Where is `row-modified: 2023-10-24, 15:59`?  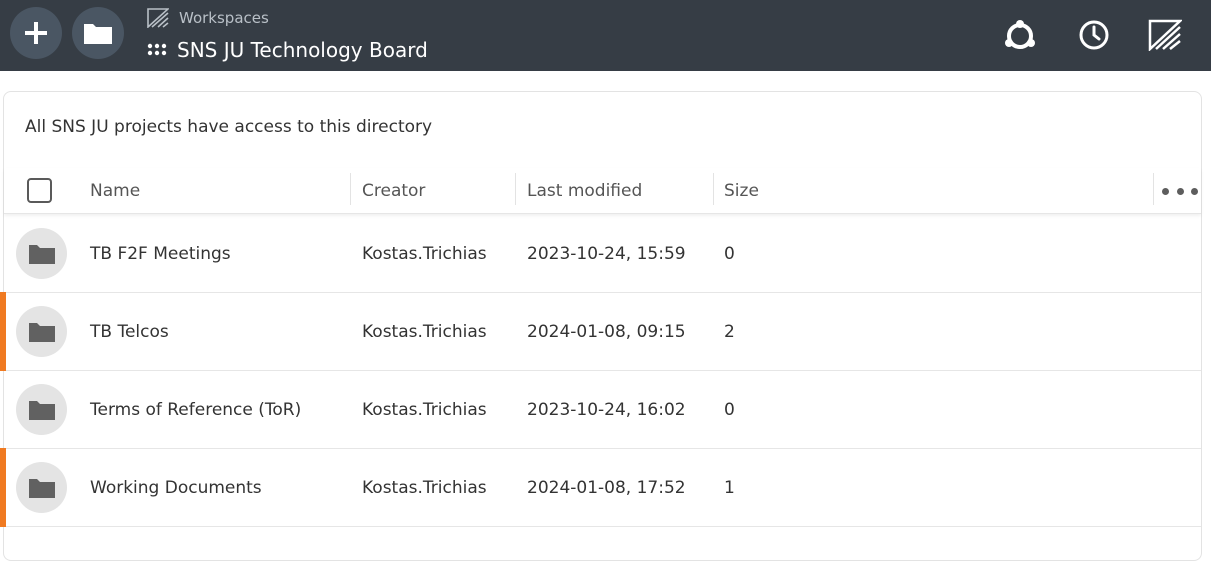
row-modified: 2023-10-24, 15:59 is located at coordinates (606, 253).